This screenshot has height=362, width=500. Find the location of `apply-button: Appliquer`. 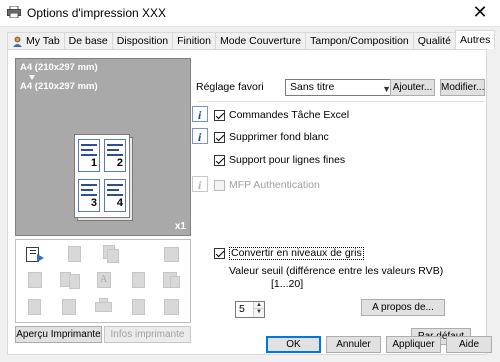

apply-button: Appliquer is located at coordinates (413, 344).